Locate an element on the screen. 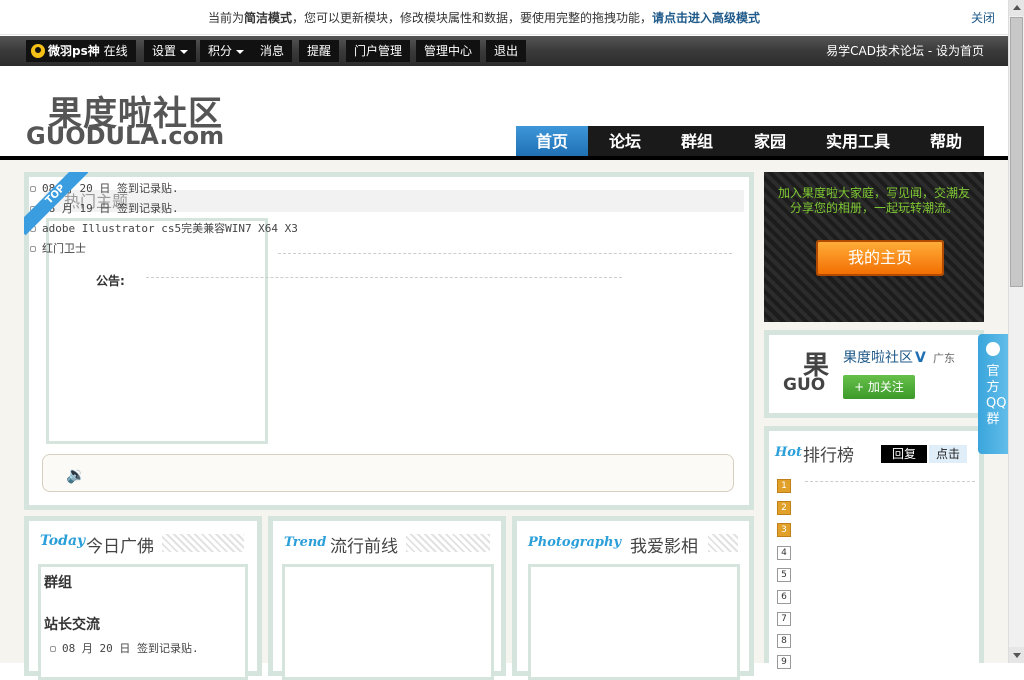 Image resolution: width=1024 pixels, height=680 pixels. points-label: 积分 is located at coordinates (220, 51).